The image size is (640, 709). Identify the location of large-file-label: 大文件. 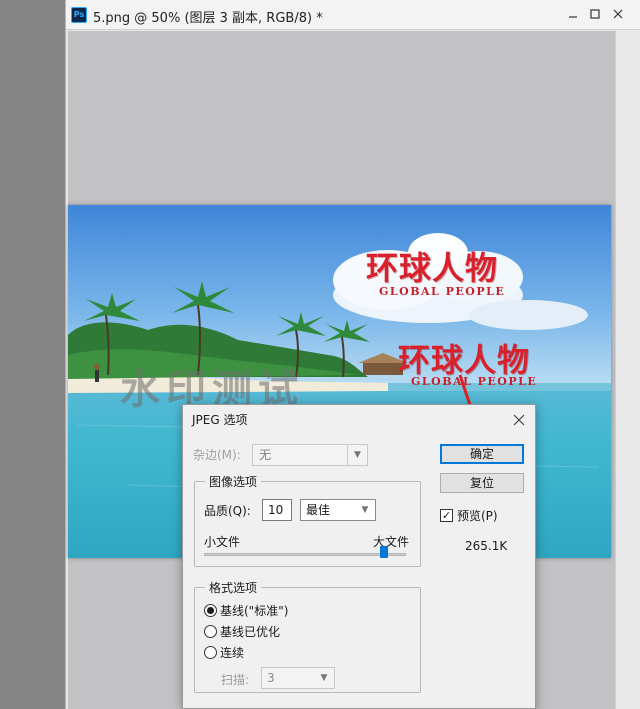
(391, 542).